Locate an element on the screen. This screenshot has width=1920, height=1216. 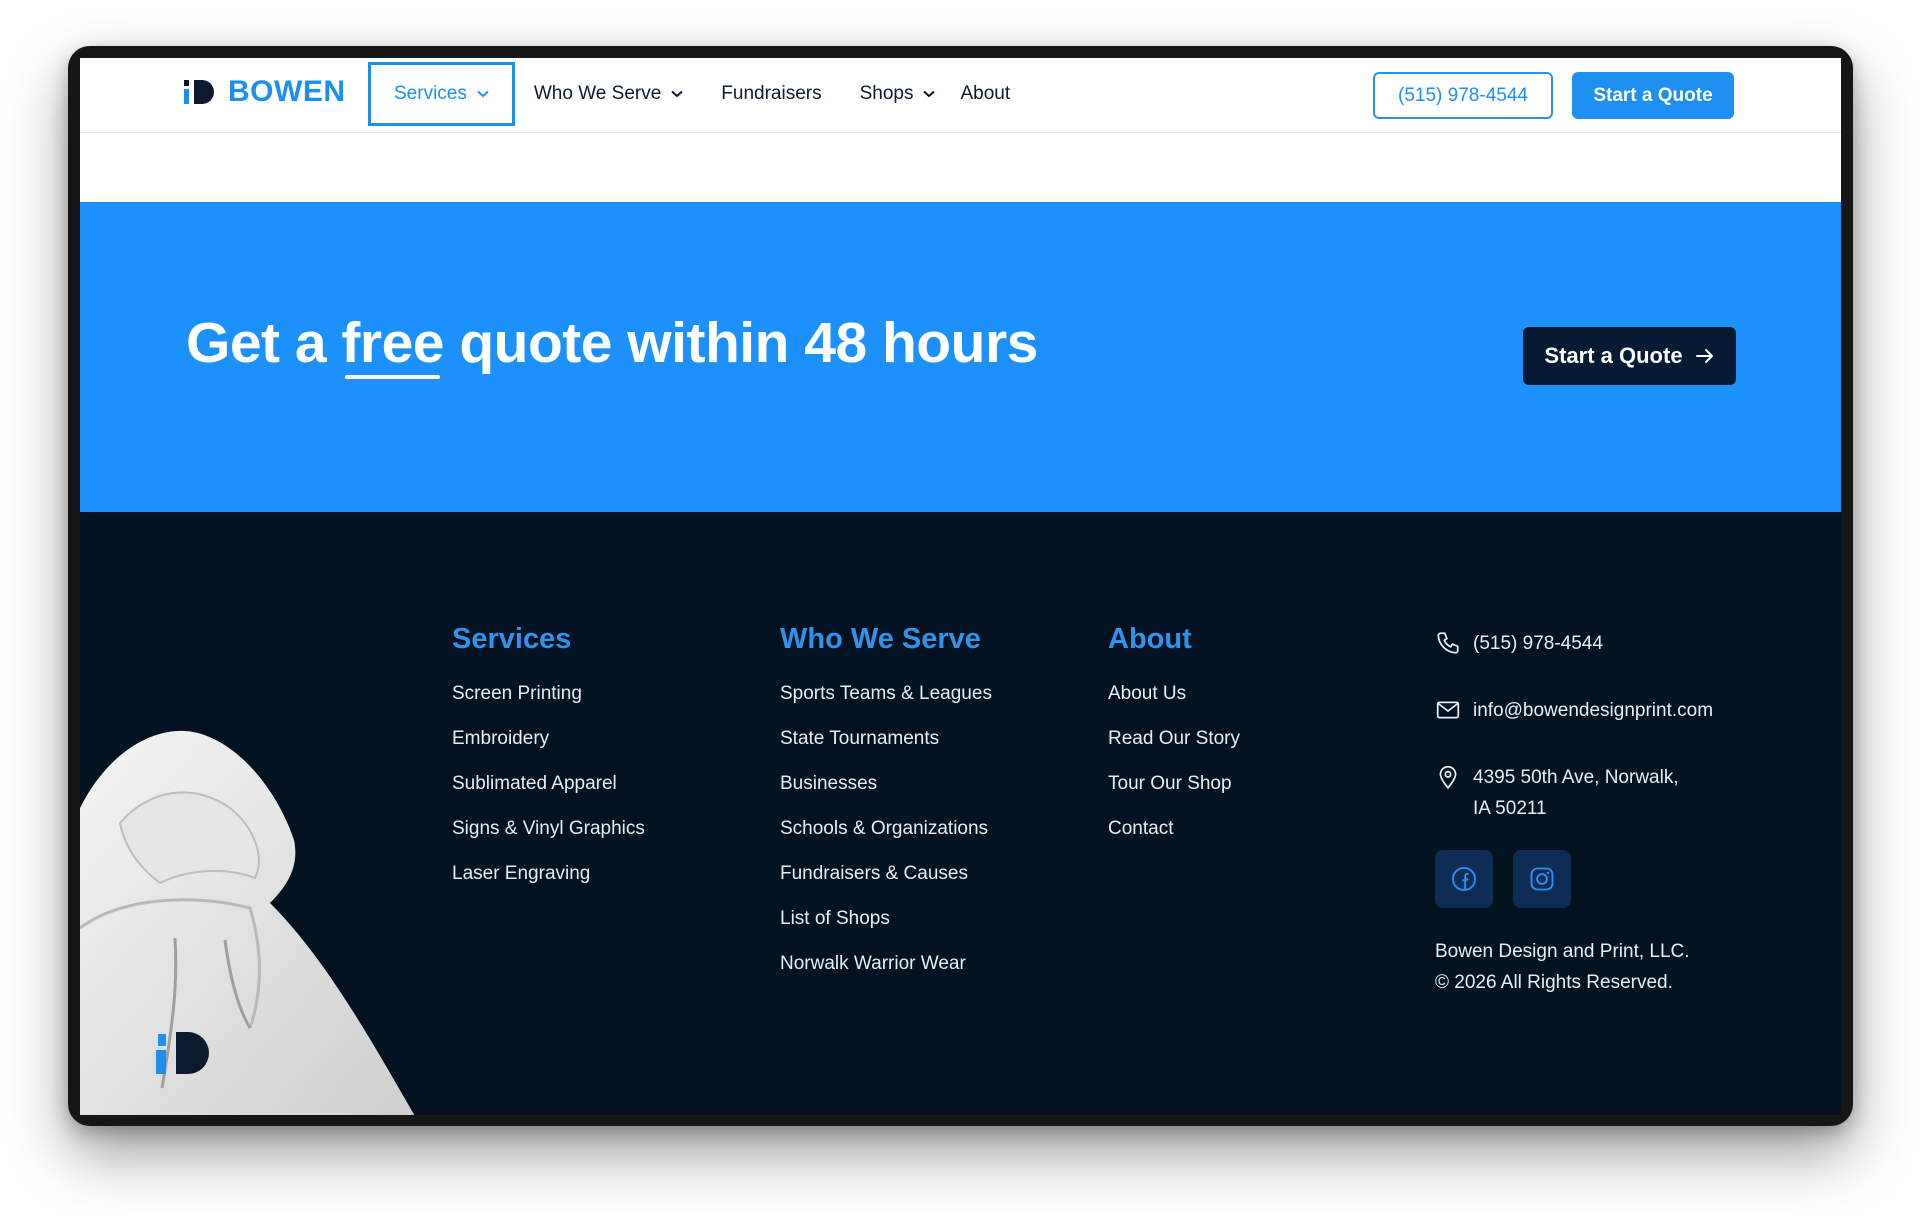
contact-phone-text: (515) 978-4544 is located at coordinates (1538, 643).